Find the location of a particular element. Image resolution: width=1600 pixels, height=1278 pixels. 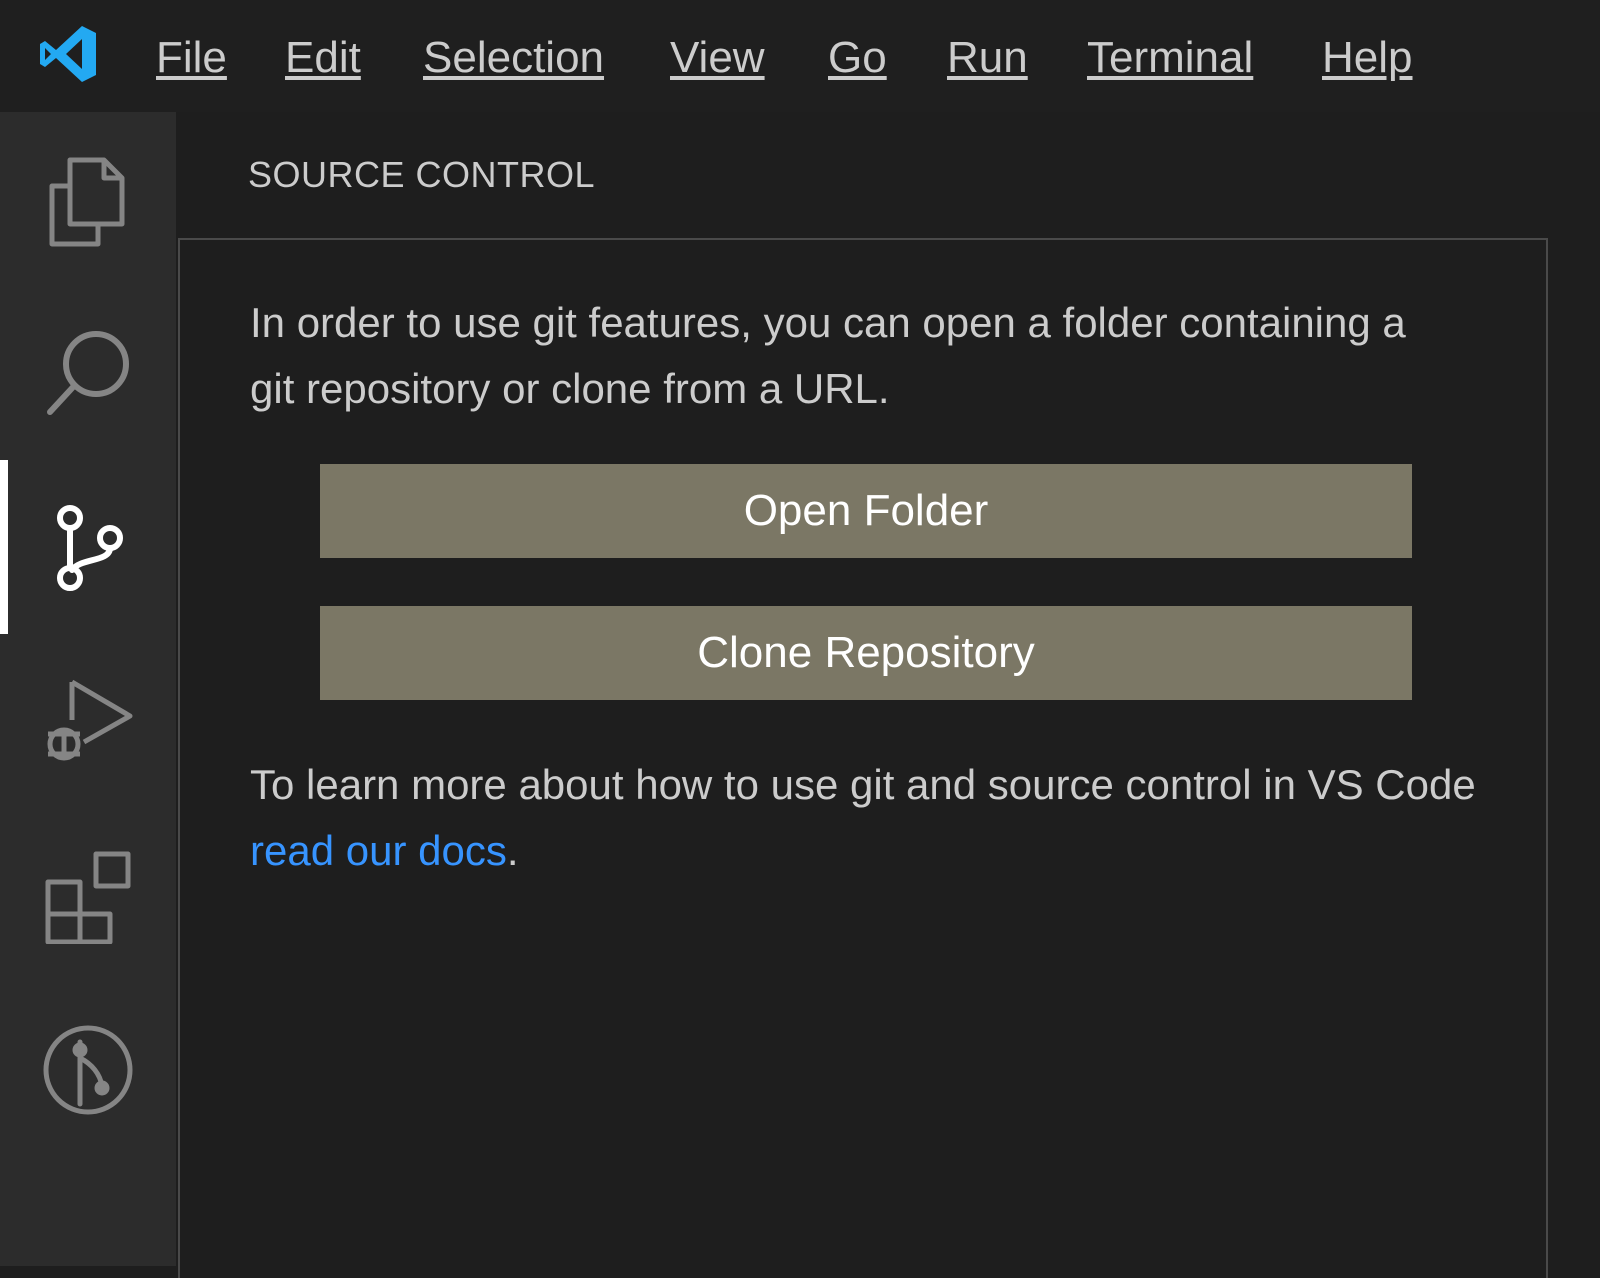

activity-run-debug is located at coordinates (88, 721).